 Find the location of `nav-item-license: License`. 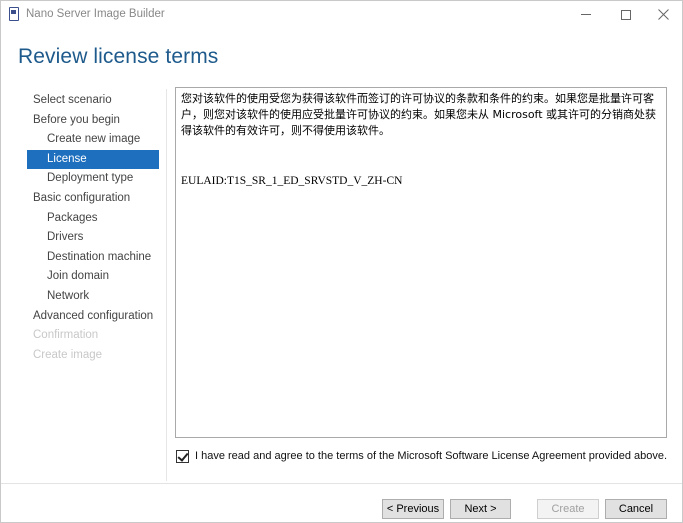

nav-item-license: License is located at coordinates (93, 159).